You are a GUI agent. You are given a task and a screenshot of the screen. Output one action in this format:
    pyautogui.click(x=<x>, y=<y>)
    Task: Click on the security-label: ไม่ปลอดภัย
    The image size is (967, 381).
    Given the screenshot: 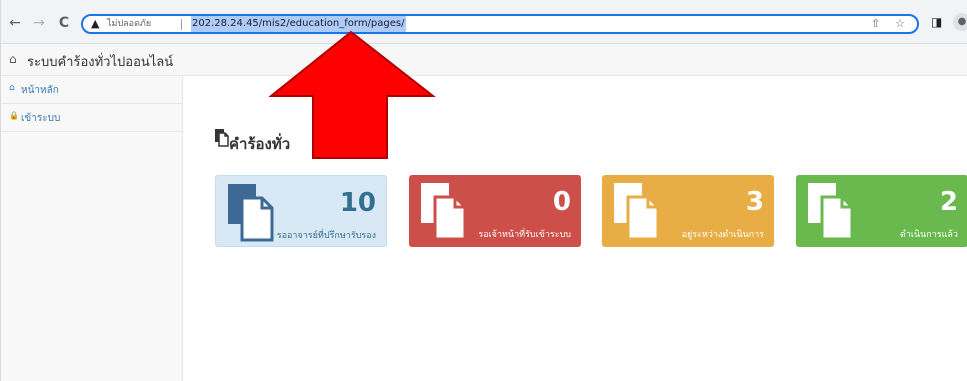 What is the action you would take?
    pyautogui.click(x=129, y=24)
    